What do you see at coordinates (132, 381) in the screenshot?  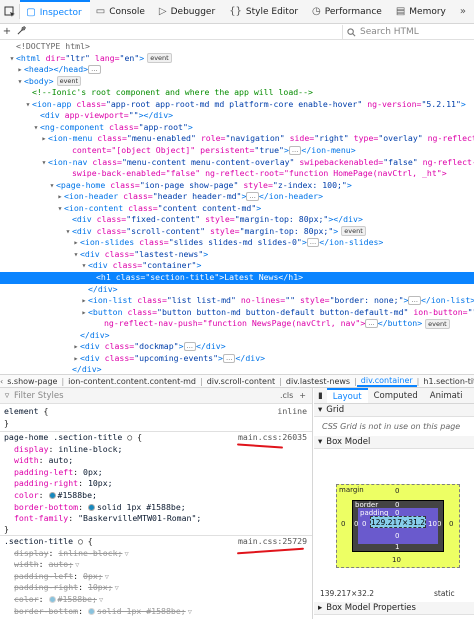 I see `breadcrumb-item: ion-content.content.content-md` at bounding box center [132, 381].